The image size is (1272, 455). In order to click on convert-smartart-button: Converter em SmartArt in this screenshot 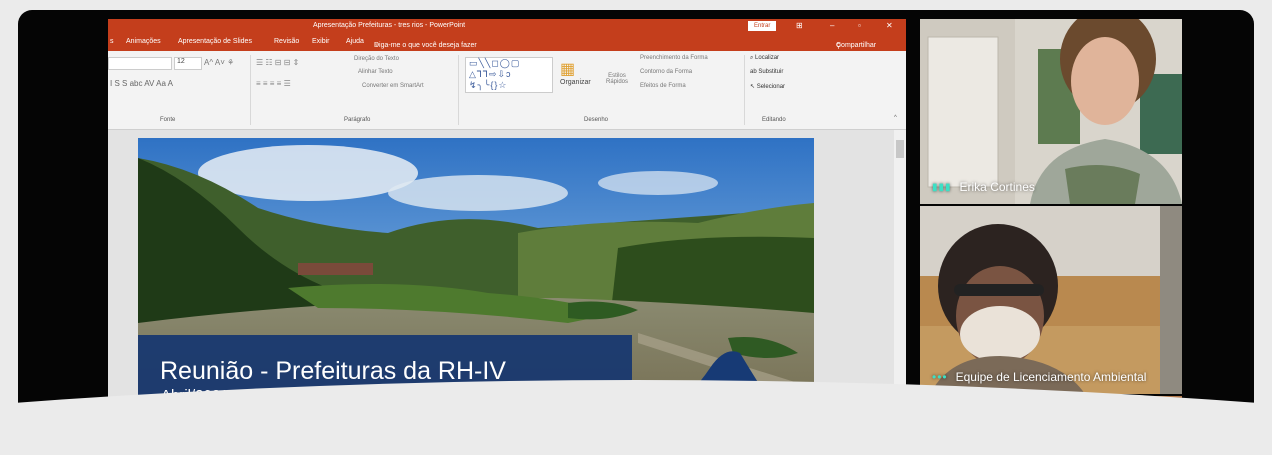, I will do `click(393, 86)`.